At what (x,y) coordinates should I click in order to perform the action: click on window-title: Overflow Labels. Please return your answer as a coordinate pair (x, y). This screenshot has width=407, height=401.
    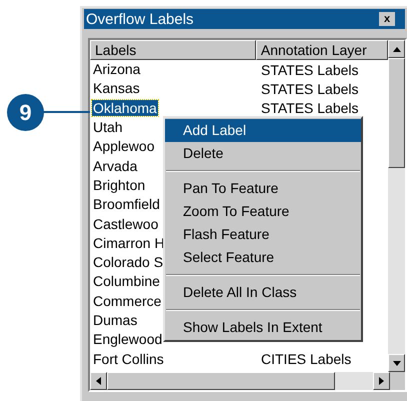
    Looking at the image, I should click on (140, 19).